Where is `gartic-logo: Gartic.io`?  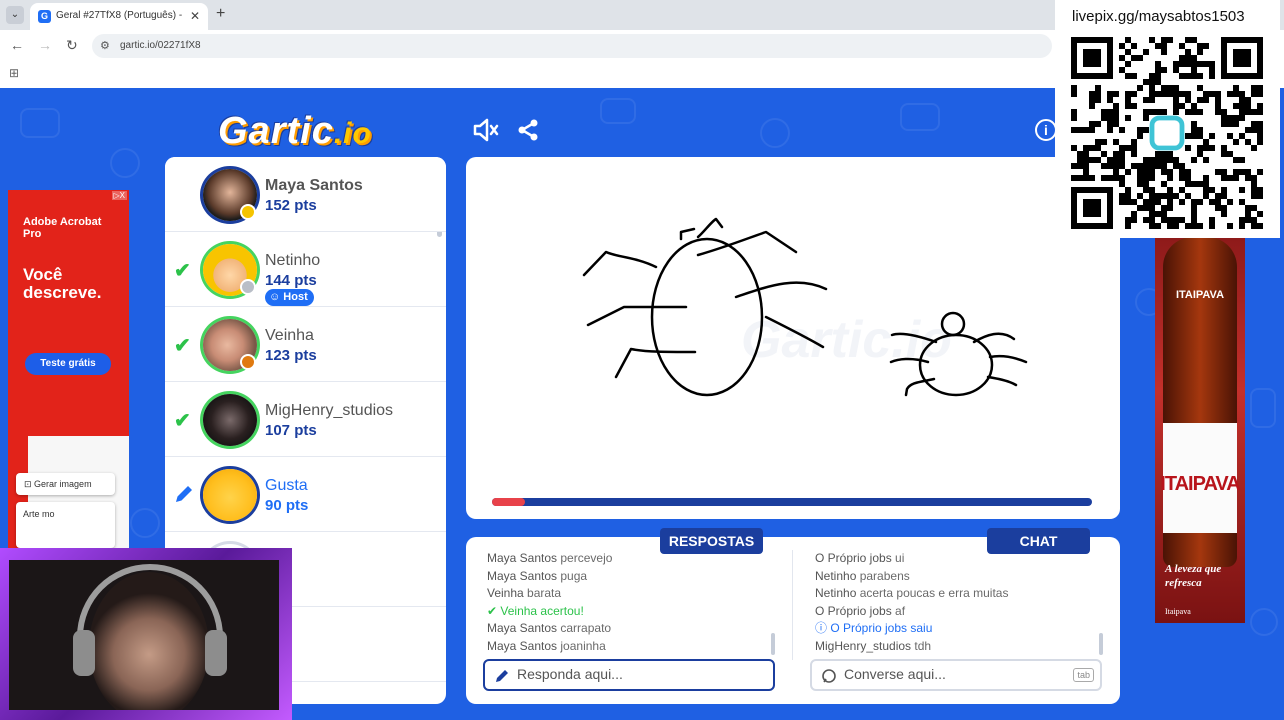
gartic-logo: Gartic.io is located at coordinates (295, 131).